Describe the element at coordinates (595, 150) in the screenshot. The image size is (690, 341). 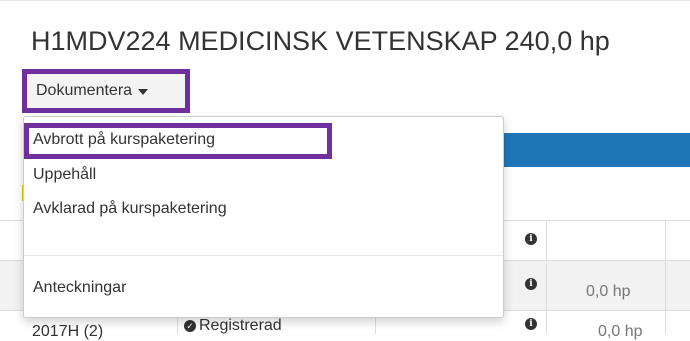
I see `blue-progress-banner` at that location.